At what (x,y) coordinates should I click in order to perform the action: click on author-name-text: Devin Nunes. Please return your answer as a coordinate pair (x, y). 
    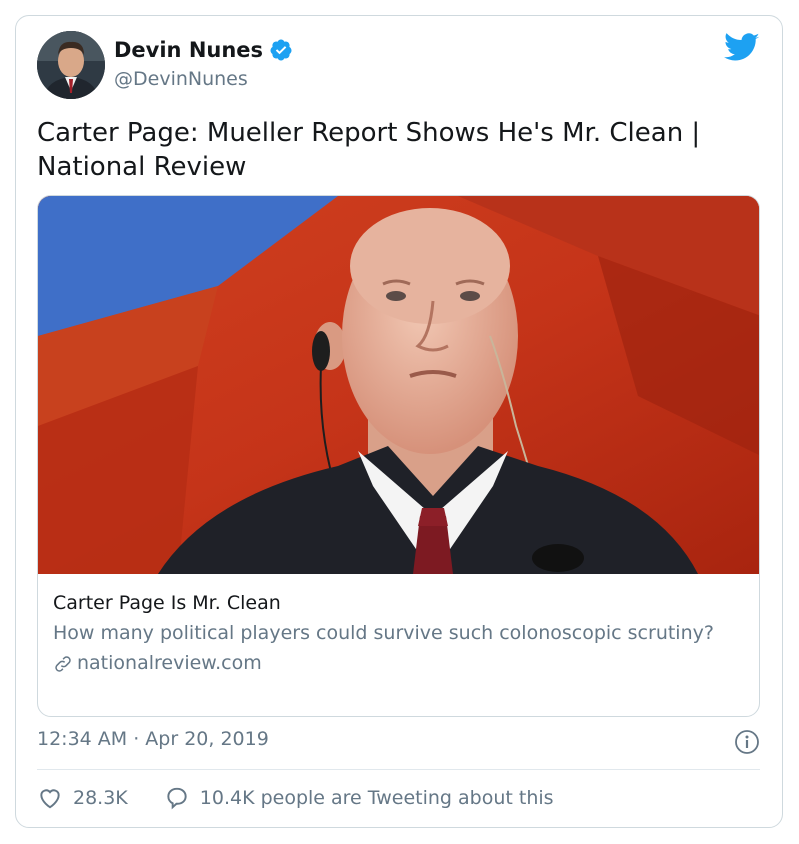
    Looking at the image, I should click on (189, 50).